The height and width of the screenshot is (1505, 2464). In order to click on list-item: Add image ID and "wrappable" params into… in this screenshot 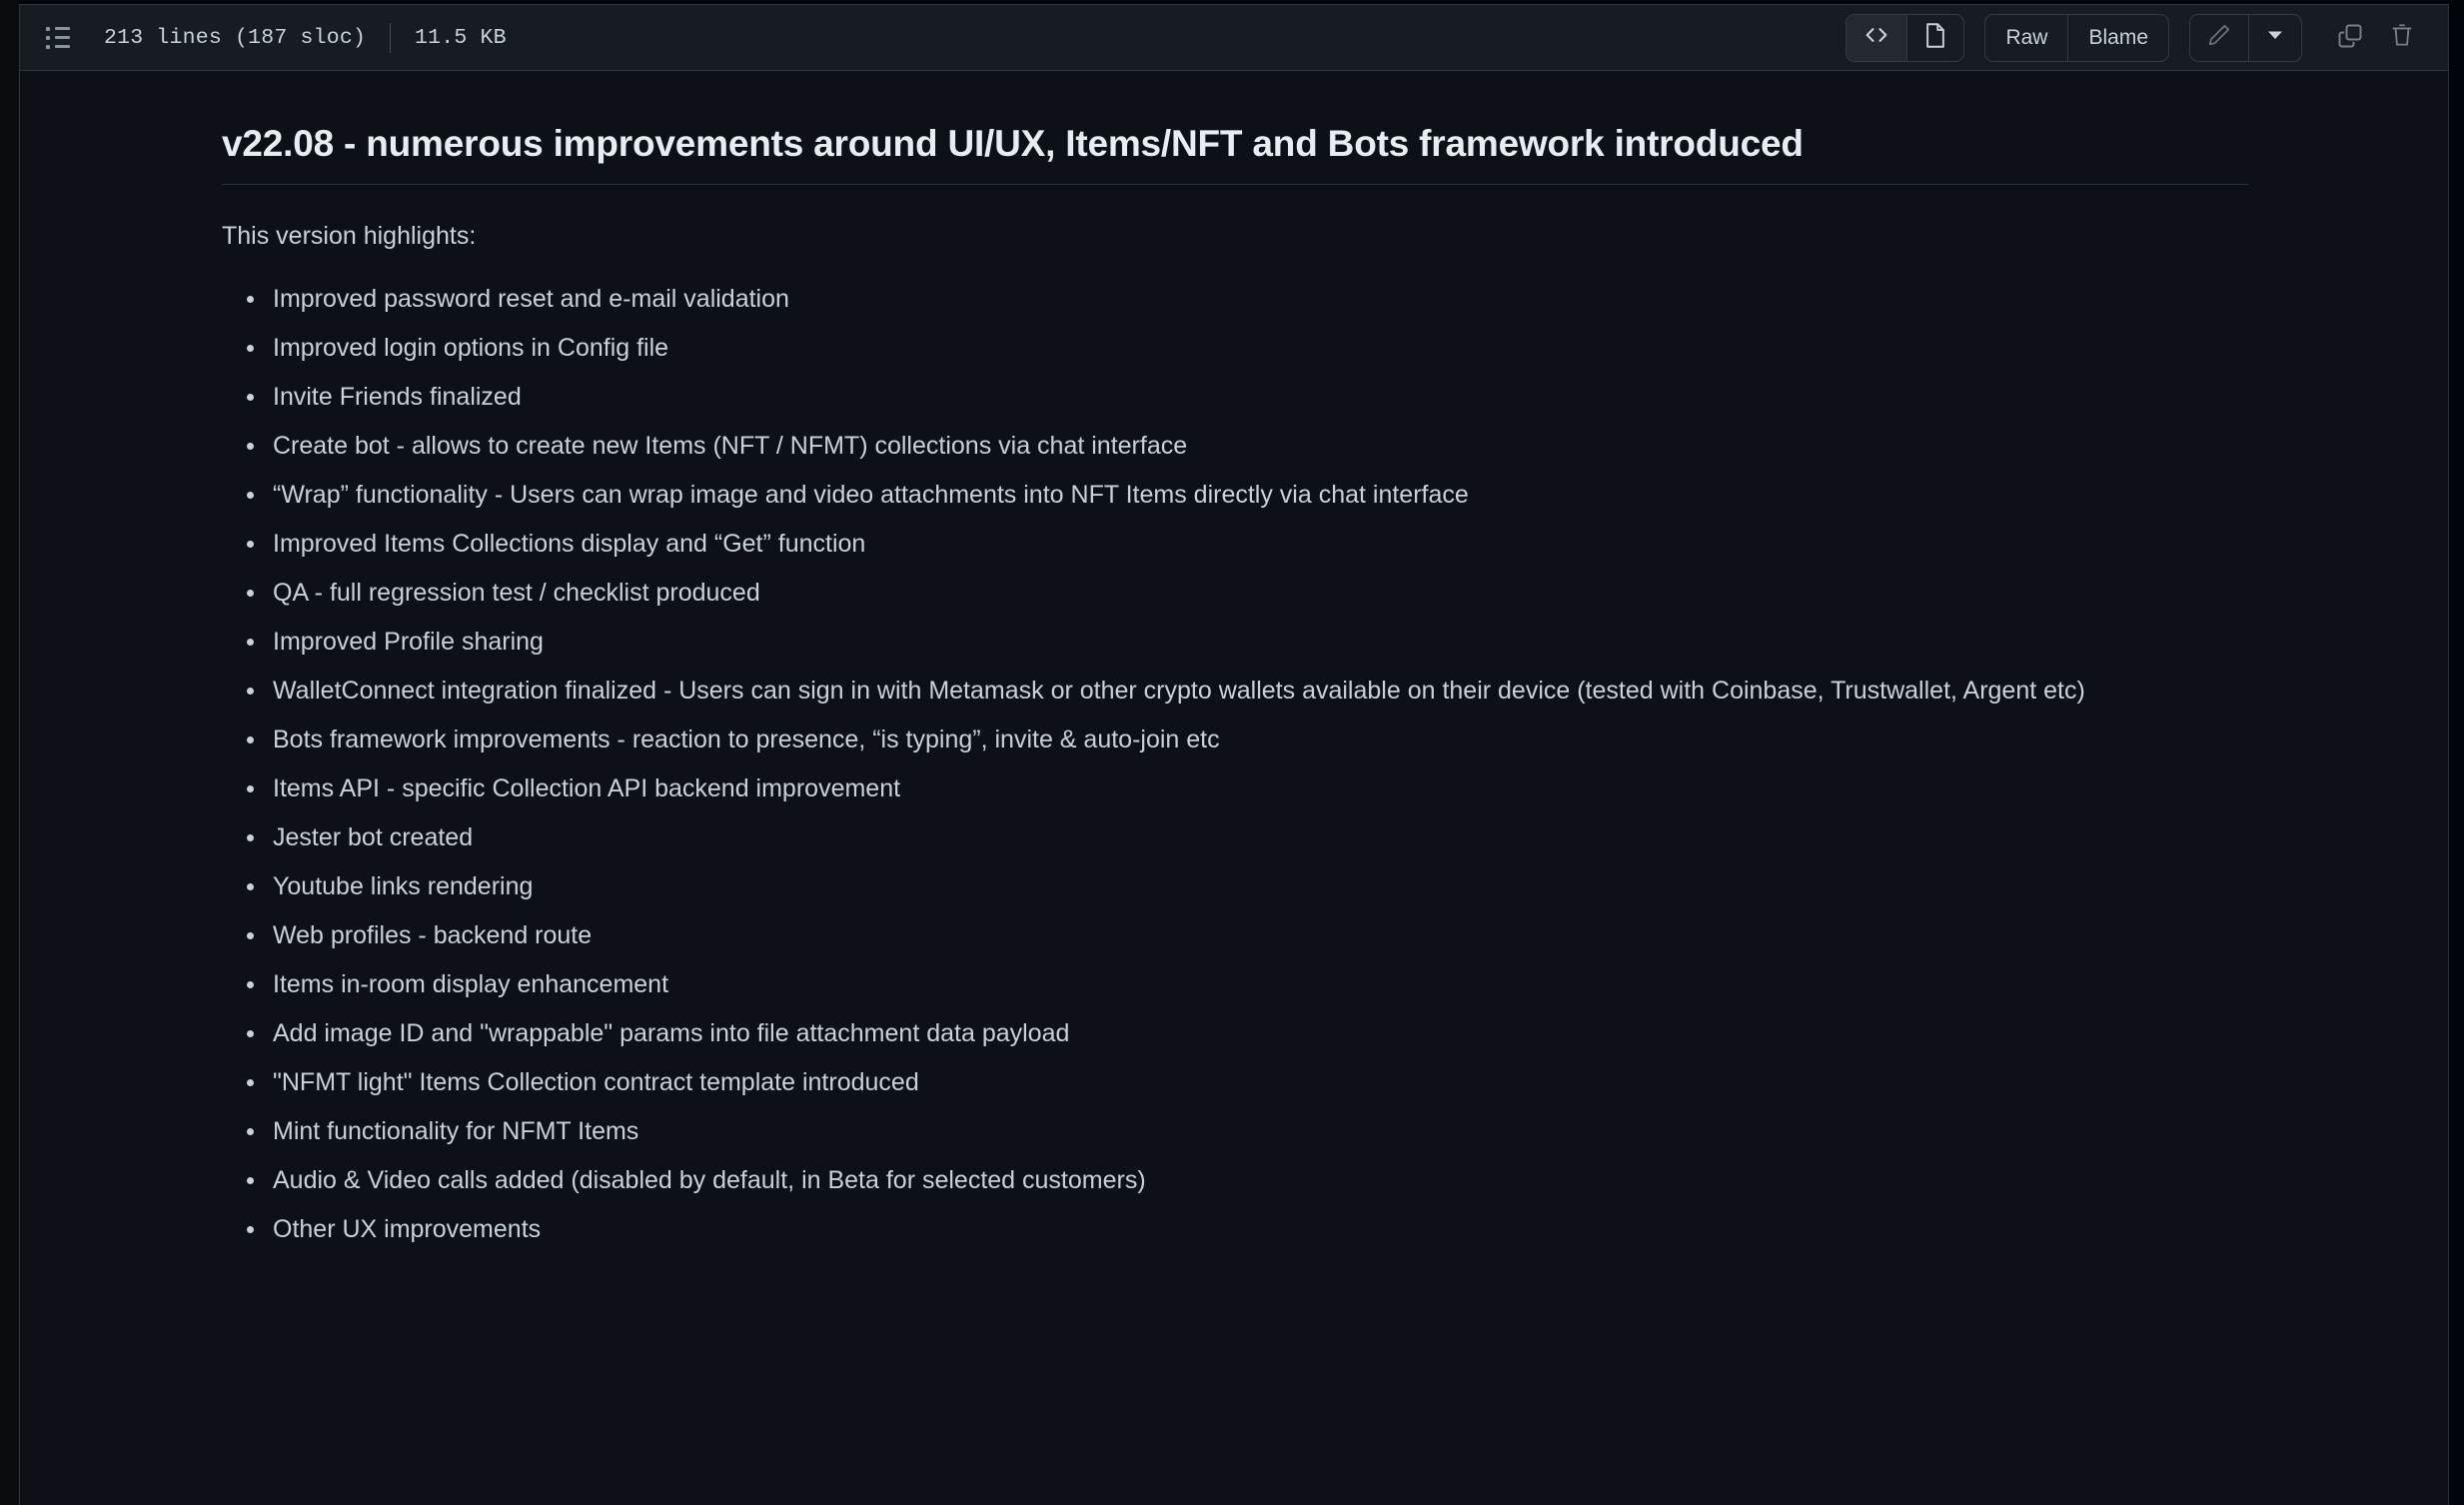, I will do `click(1247, 1033)`.